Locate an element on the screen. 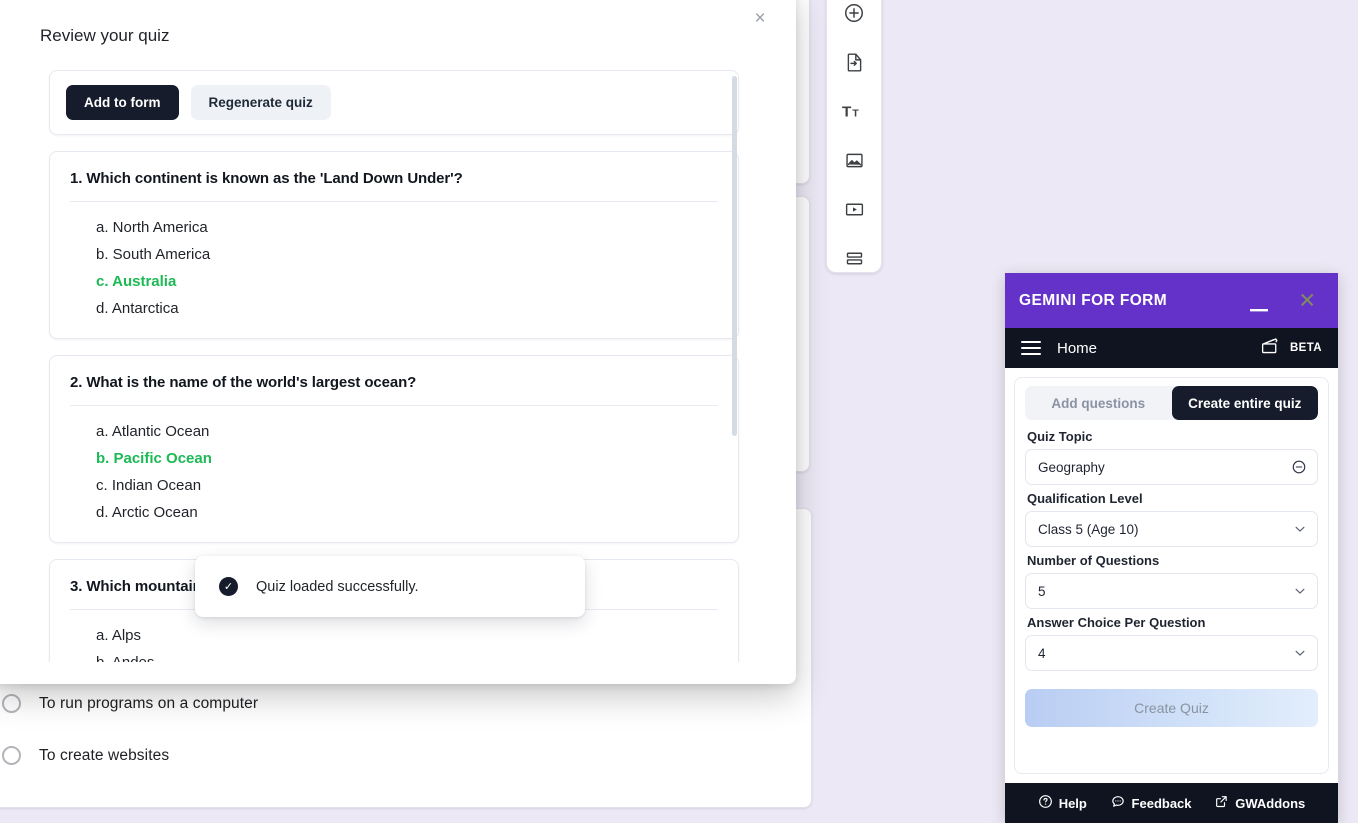 Image resolution: width=1358 pixels, height=823 pixels. number-of-questions-label: Number of Questions is located at coordinates (1093, 560).